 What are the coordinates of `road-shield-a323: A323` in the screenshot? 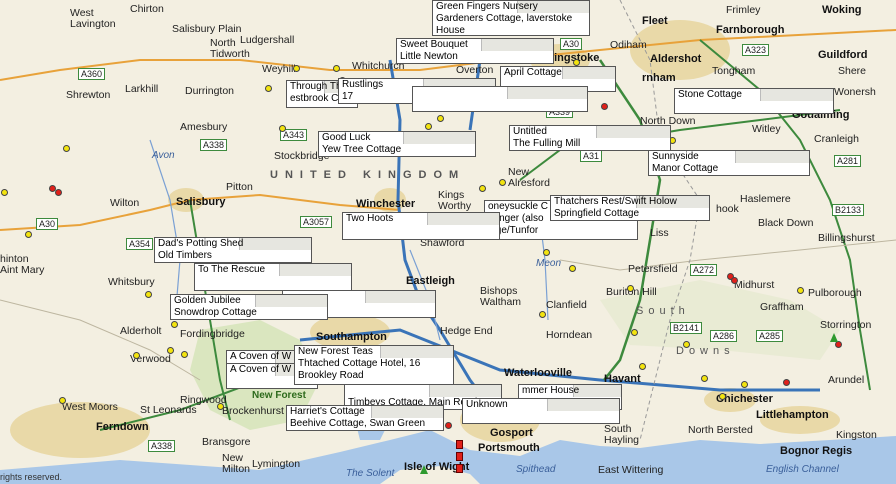 It's located at (756, 50).